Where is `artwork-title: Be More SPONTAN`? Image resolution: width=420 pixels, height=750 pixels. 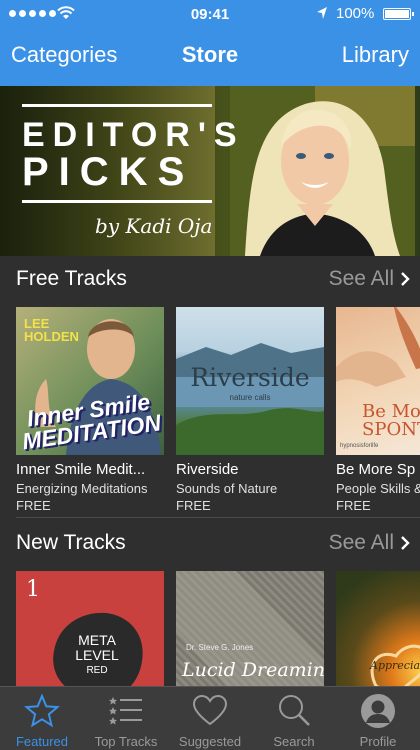 artwork-title: Be More SPONTAN is located at coordinates (391, 420).